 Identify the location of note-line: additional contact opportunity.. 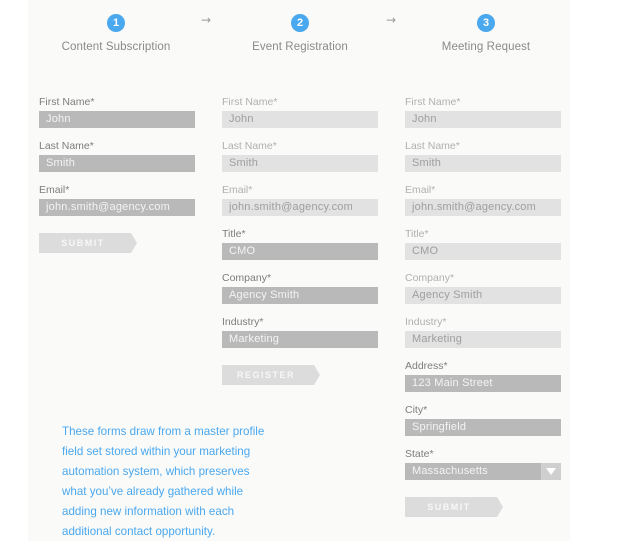
(139, 531).